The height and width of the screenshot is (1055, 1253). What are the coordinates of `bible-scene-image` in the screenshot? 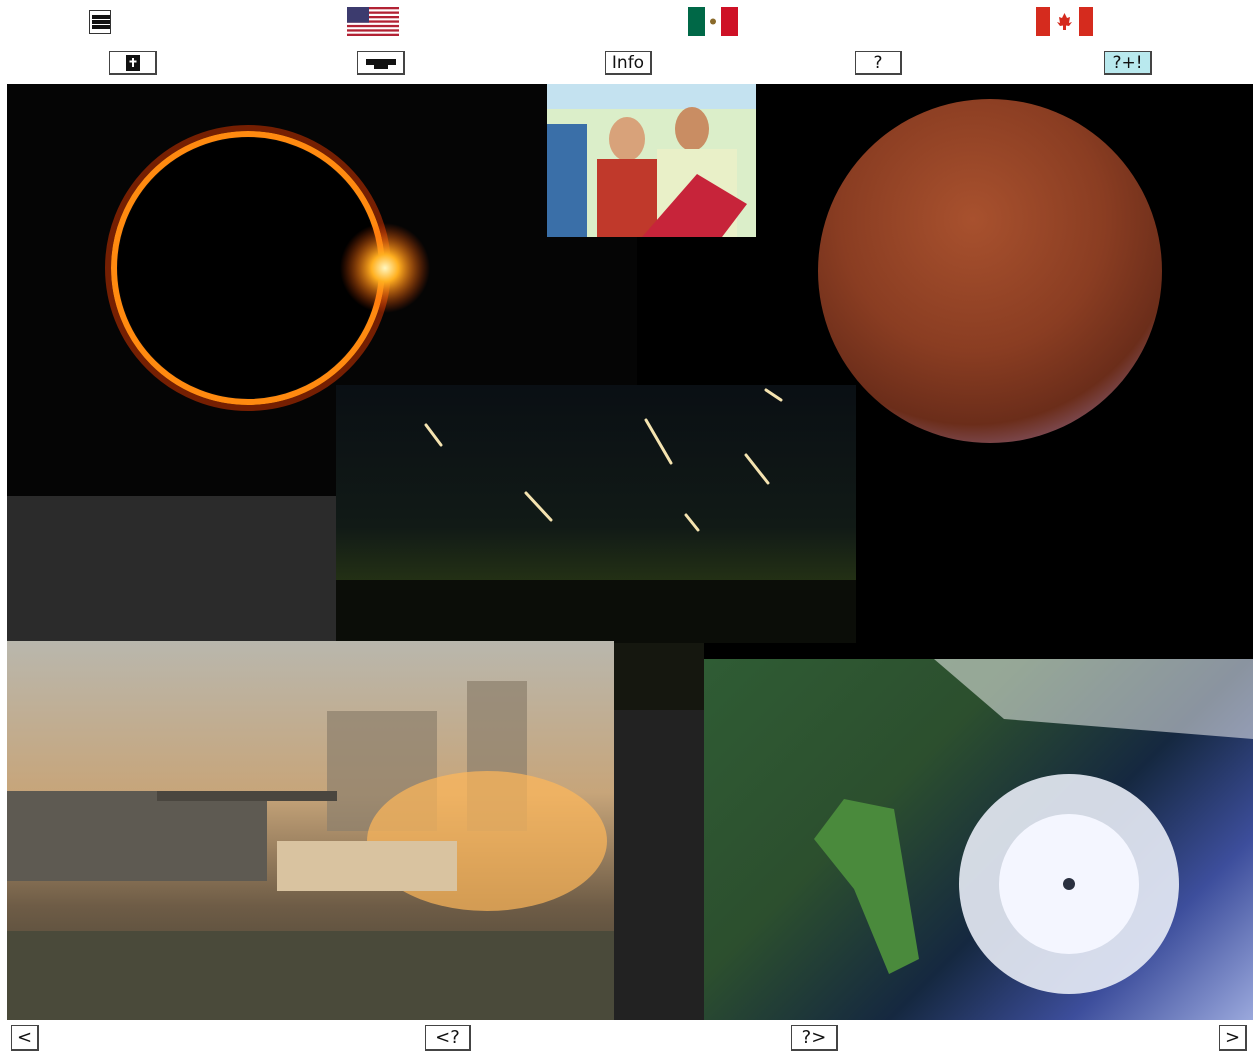 It's located at (651, 160).